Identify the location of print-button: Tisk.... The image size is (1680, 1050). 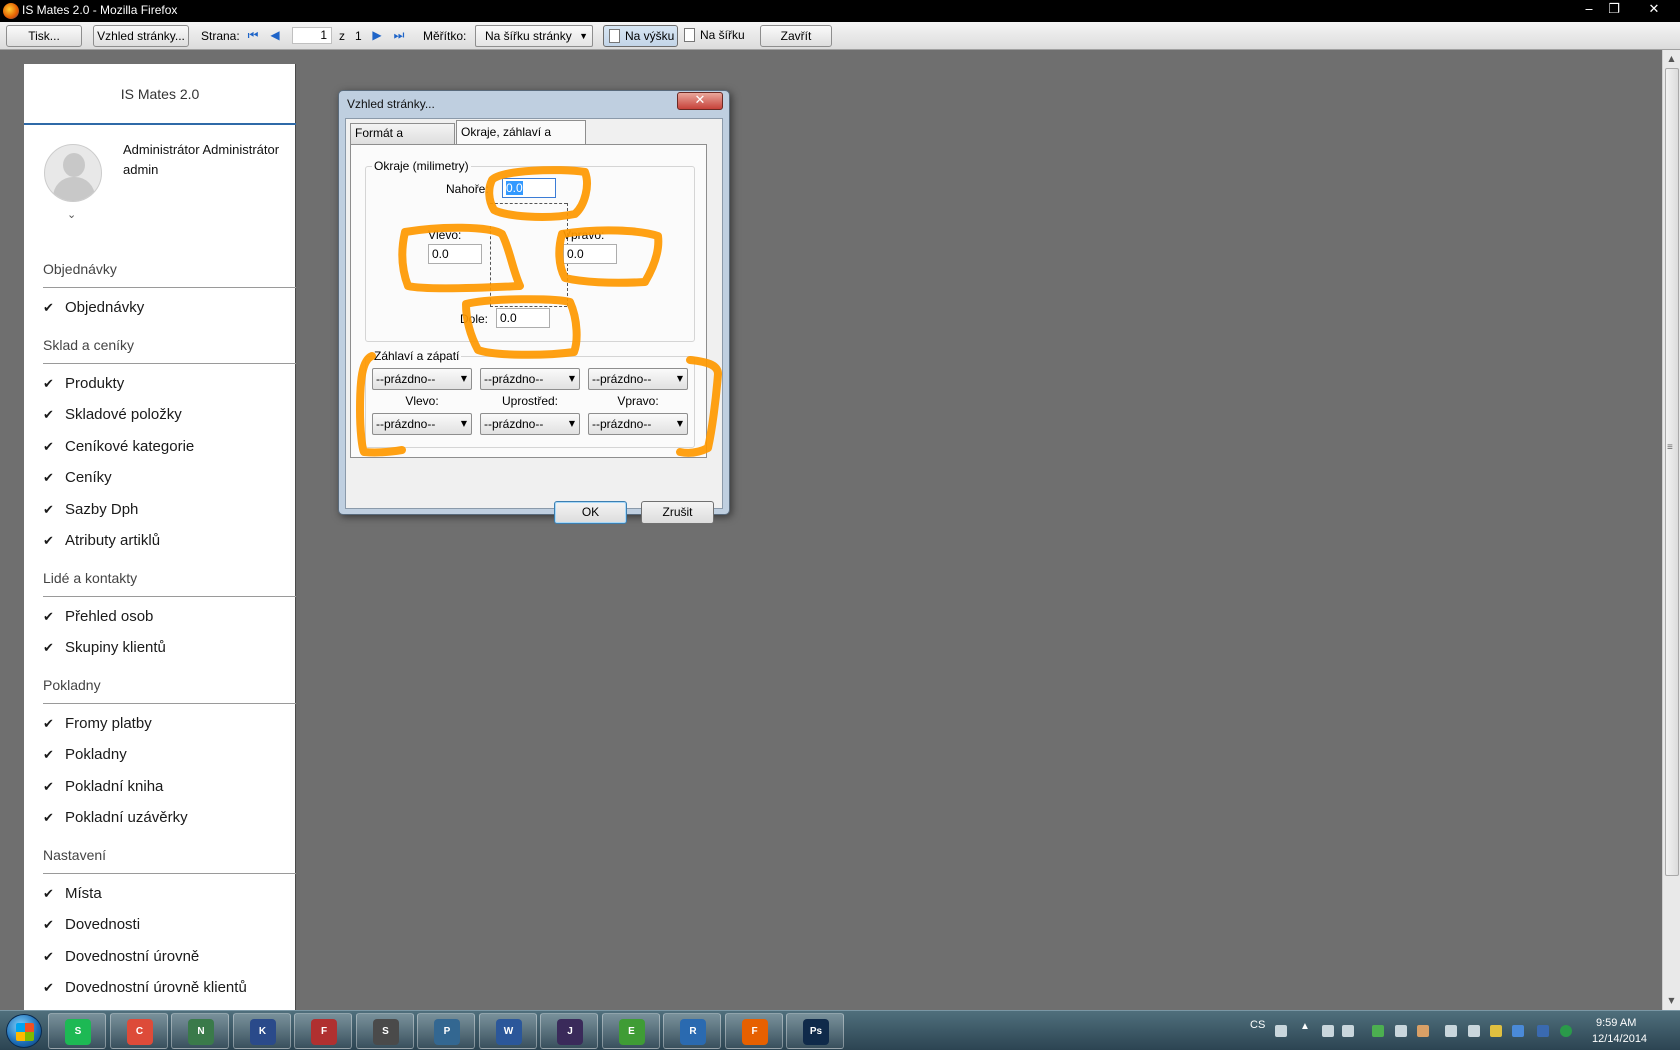
(44, 36).